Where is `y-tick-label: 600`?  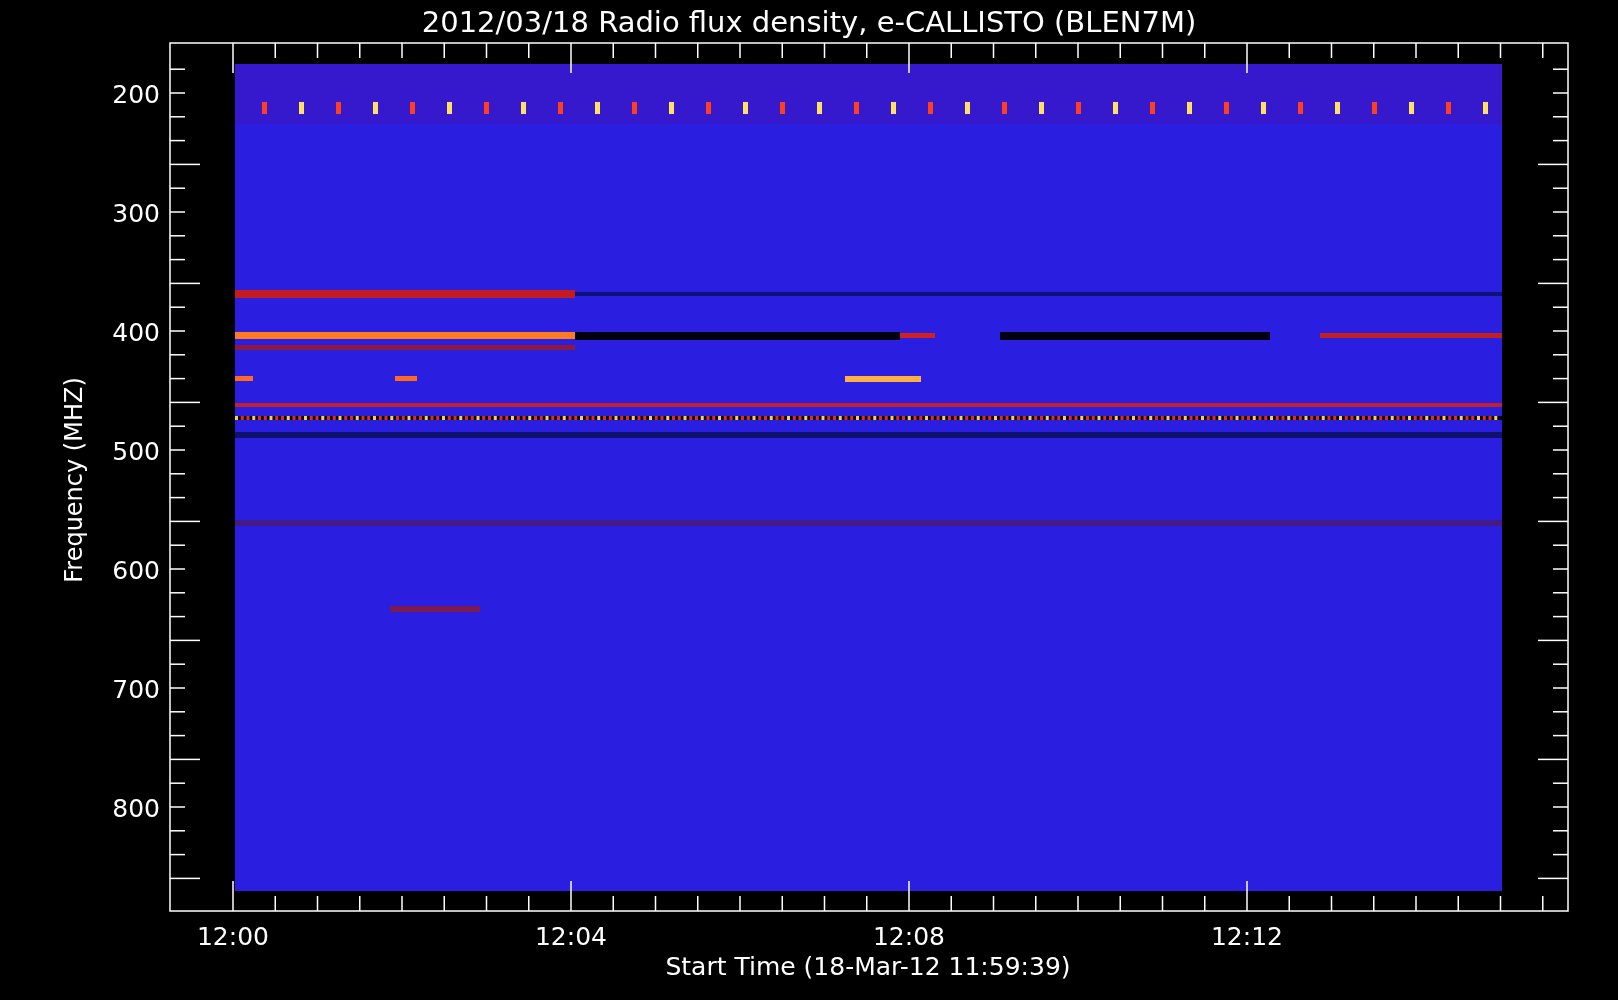
y-tick-label: 600 is located at coordinates (136, 570).